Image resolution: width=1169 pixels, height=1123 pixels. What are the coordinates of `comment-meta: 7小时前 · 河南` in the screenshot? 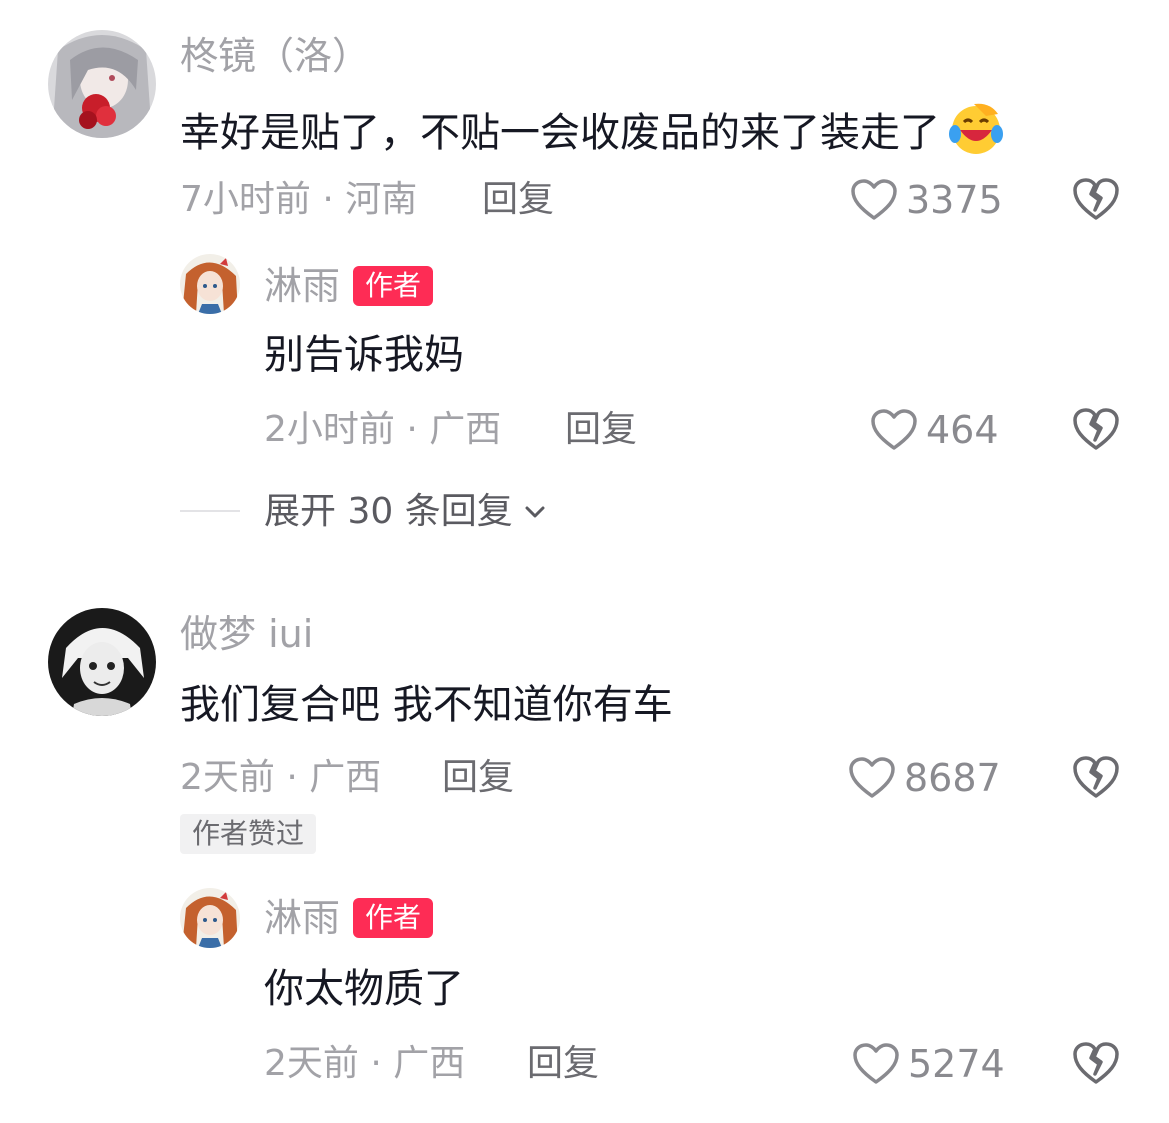 It's located at (299, 199).